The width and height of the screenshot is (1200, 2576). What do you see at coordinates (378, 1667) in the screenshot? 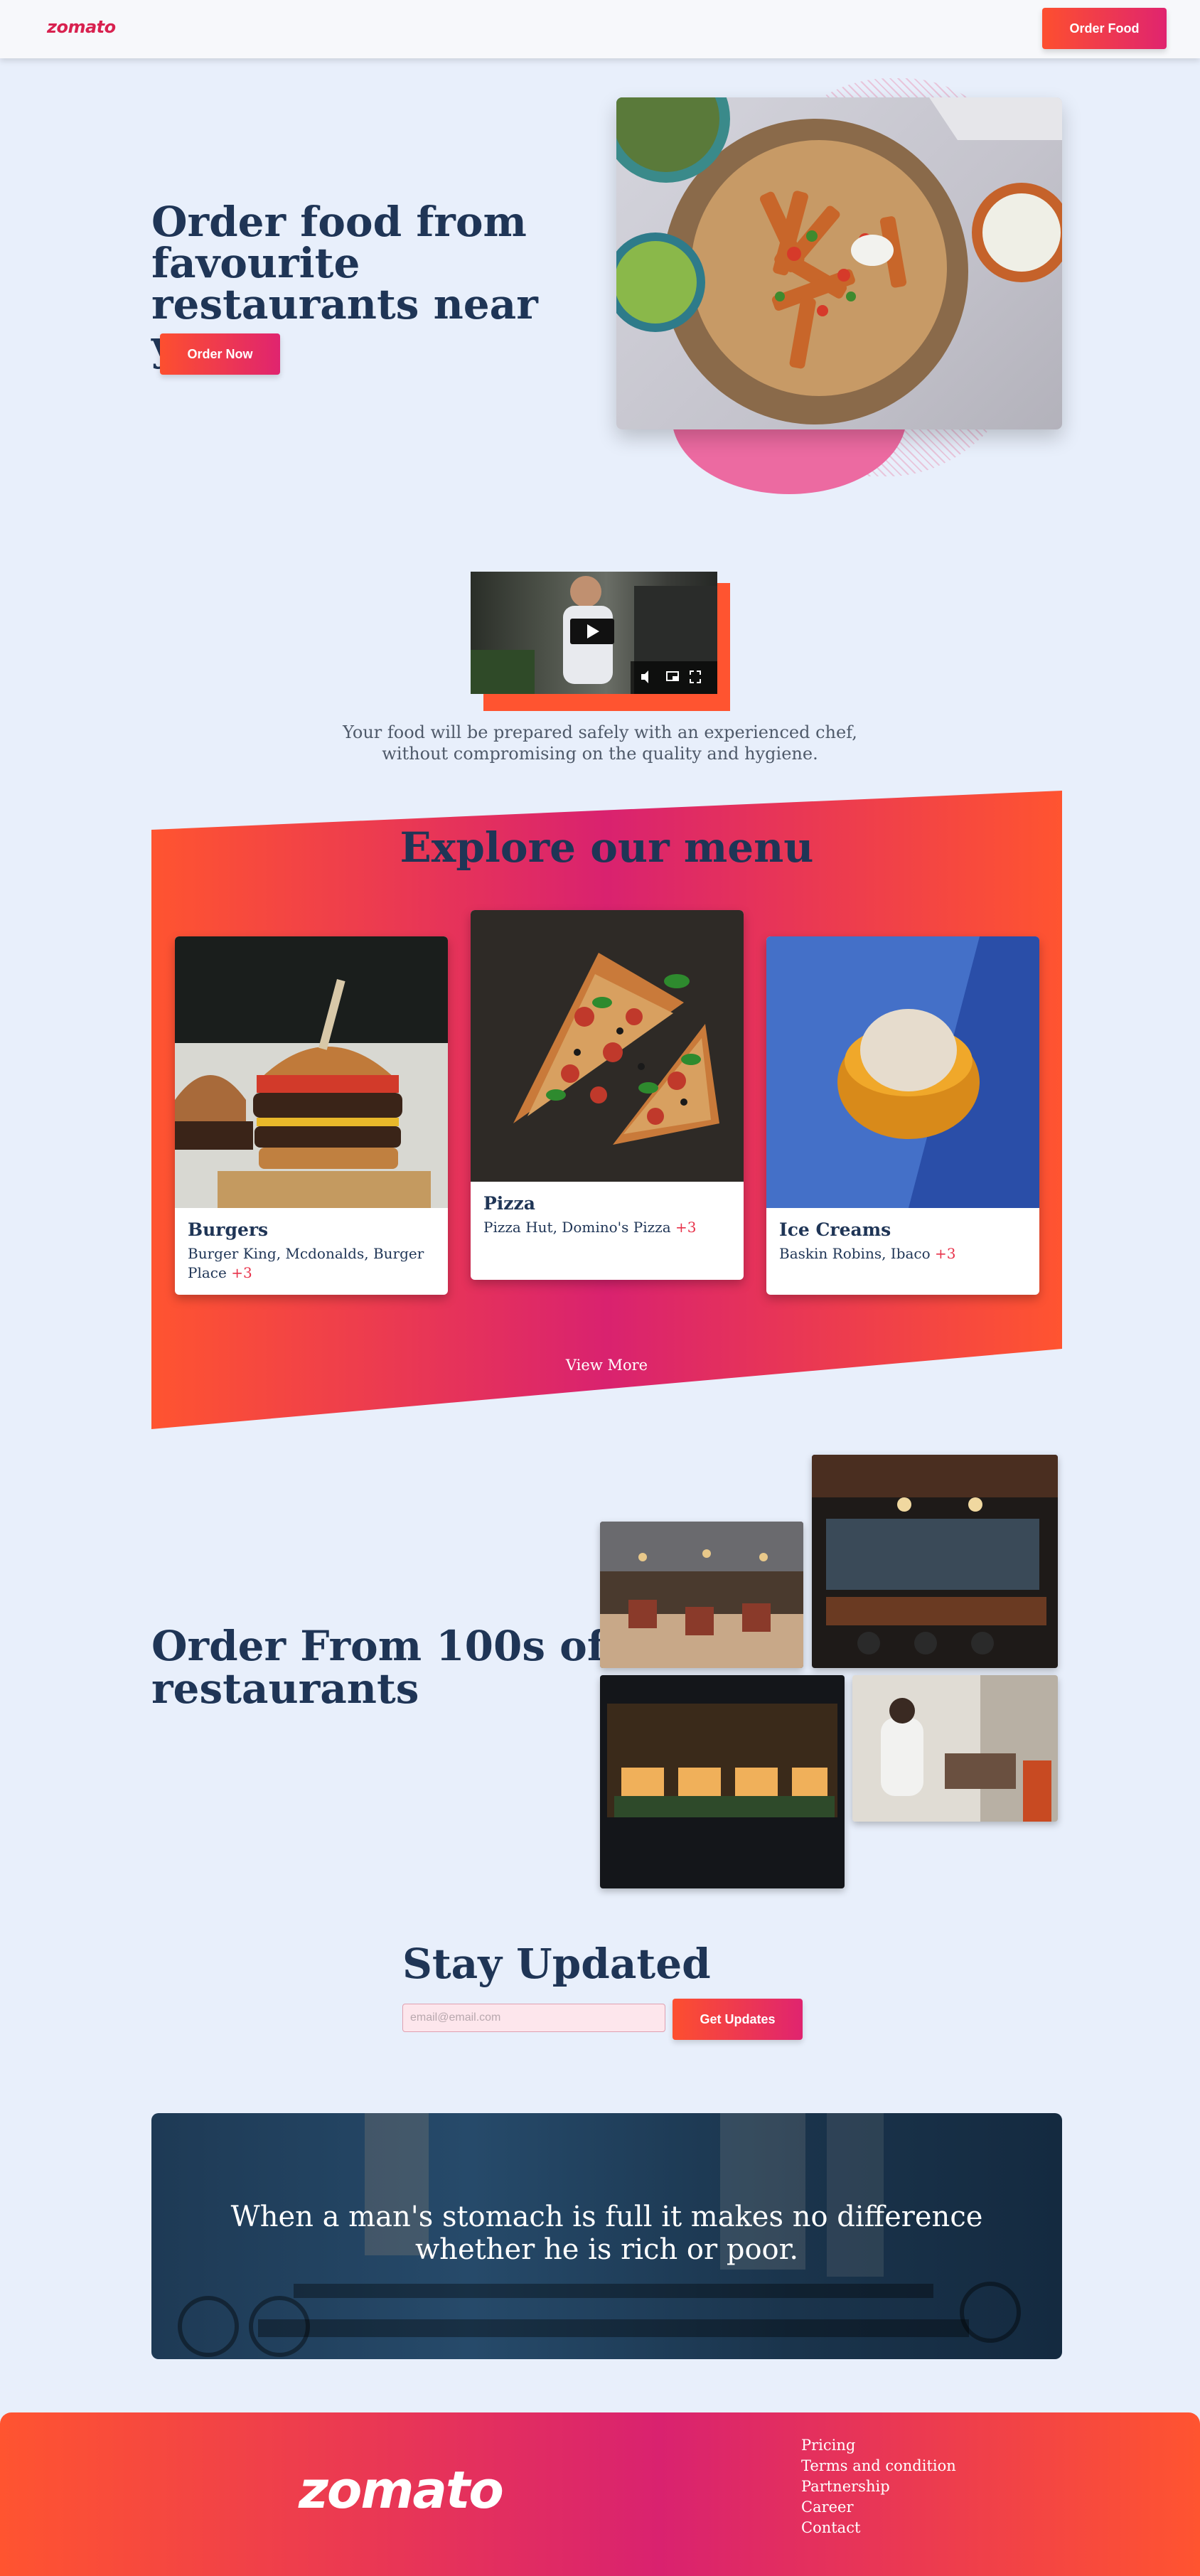
I see `restaurants-title: Order From 100s of restaurants` at bounding box center [378, 1667].